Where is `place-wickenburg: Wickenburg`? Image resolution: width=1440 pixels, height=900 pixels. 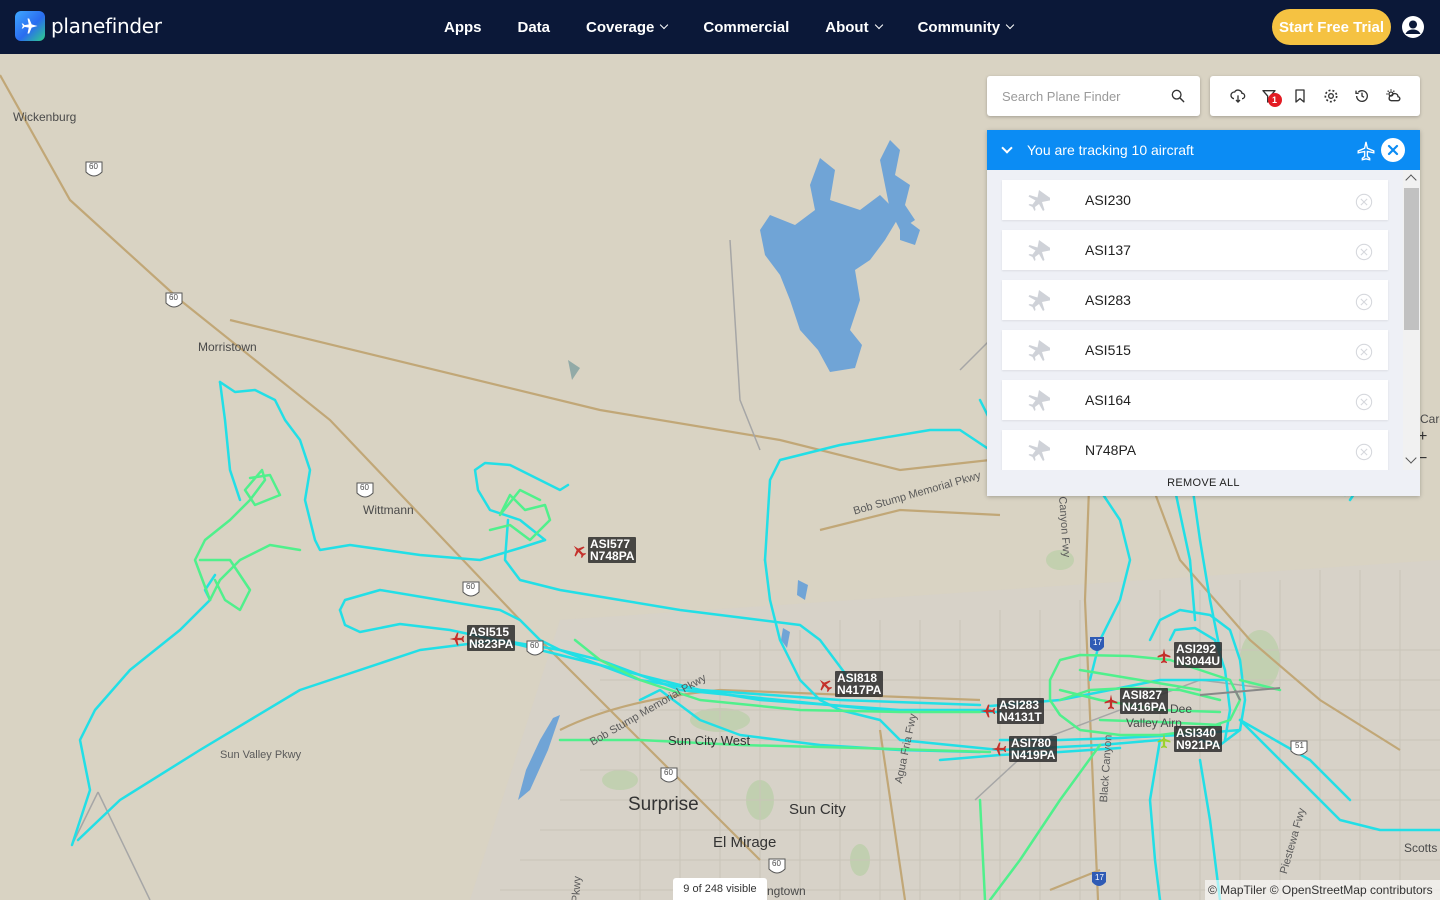 place-wickenburg: Wickenburg is located at coordinates (45, 117).